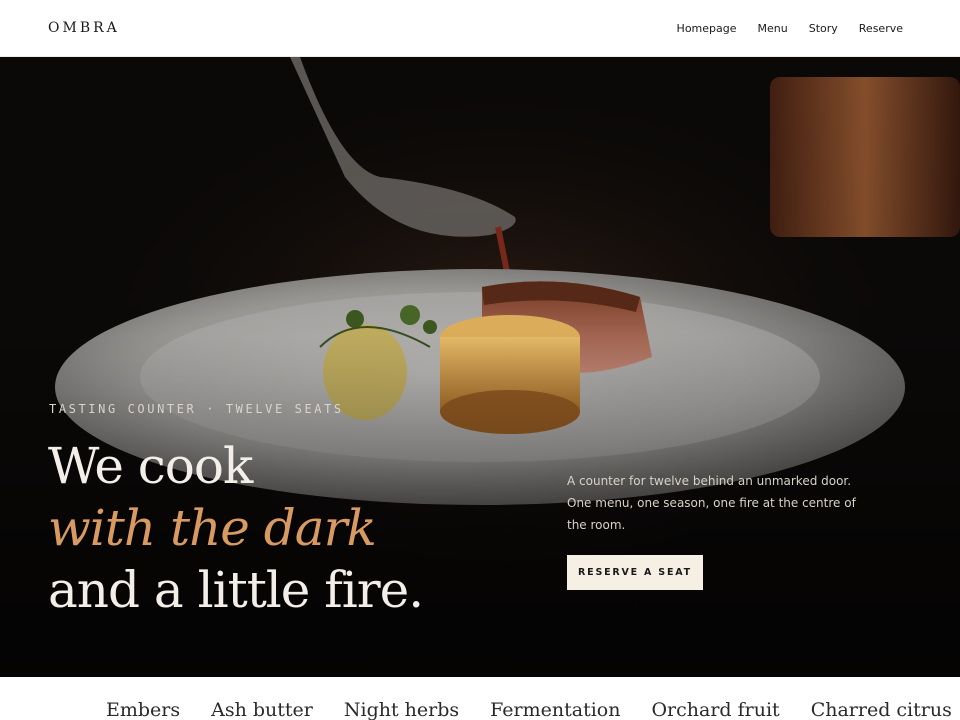  I want to click on ticker-item: Night herbs, so click(401, 709).